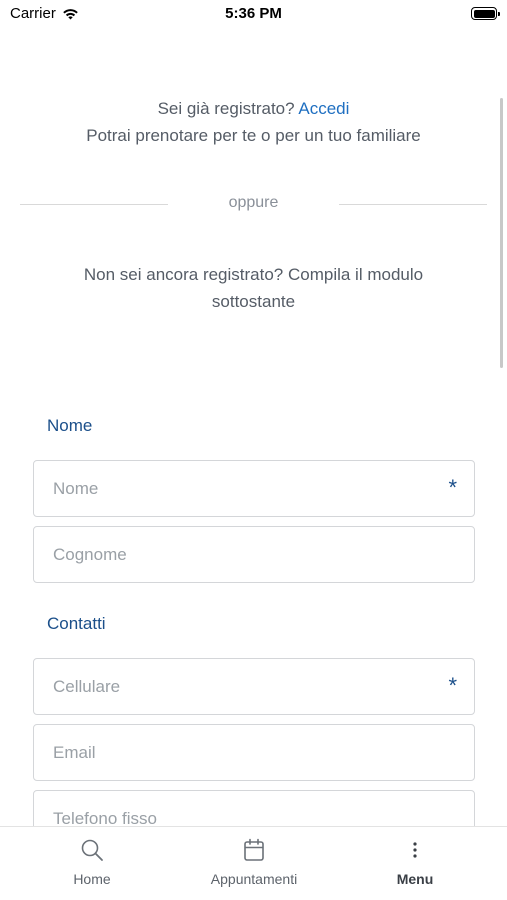  Describe the element at coordinates (70, 425) in the screenshot. I see `section-title-nome: Nome` at that location.